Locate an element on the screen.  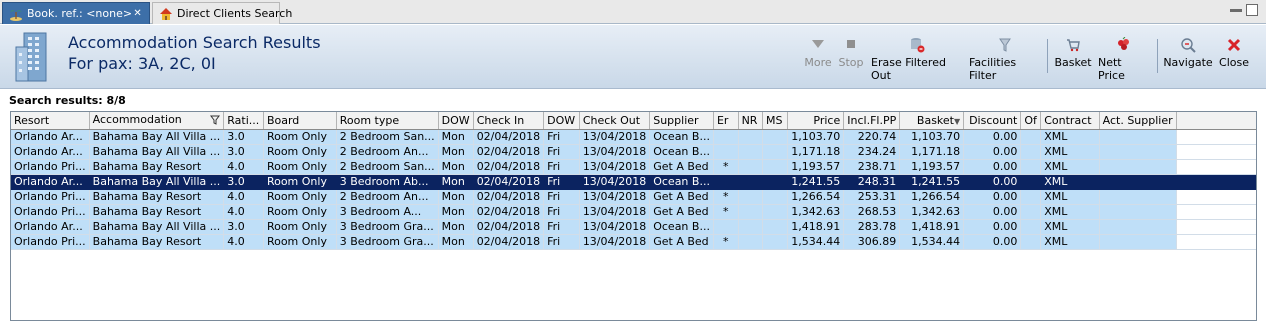
column-header: Discount is located at coordinates (992, 121).